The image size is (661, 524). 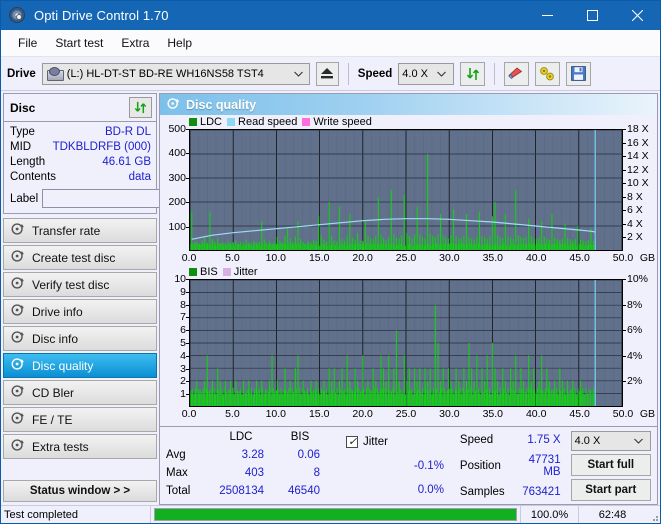 I want to click on y2-tick-label: 16 X, so click(x=636, y=142).